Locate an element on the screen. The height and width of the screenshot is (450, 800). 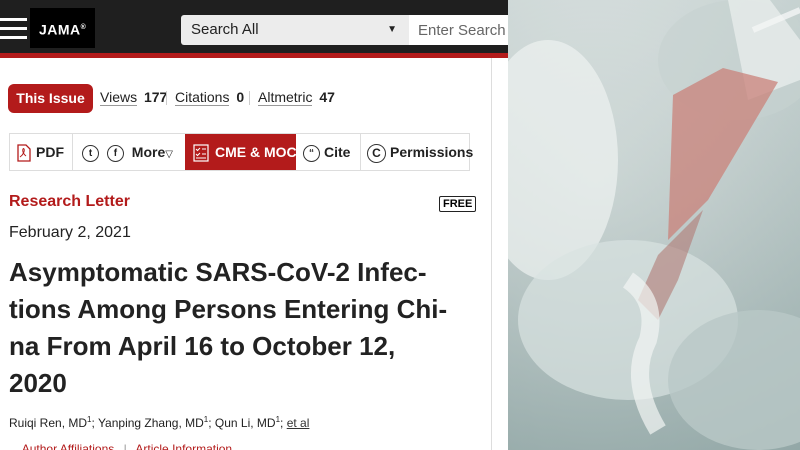
title-line: 2020 is located at coordinates (38, 383).